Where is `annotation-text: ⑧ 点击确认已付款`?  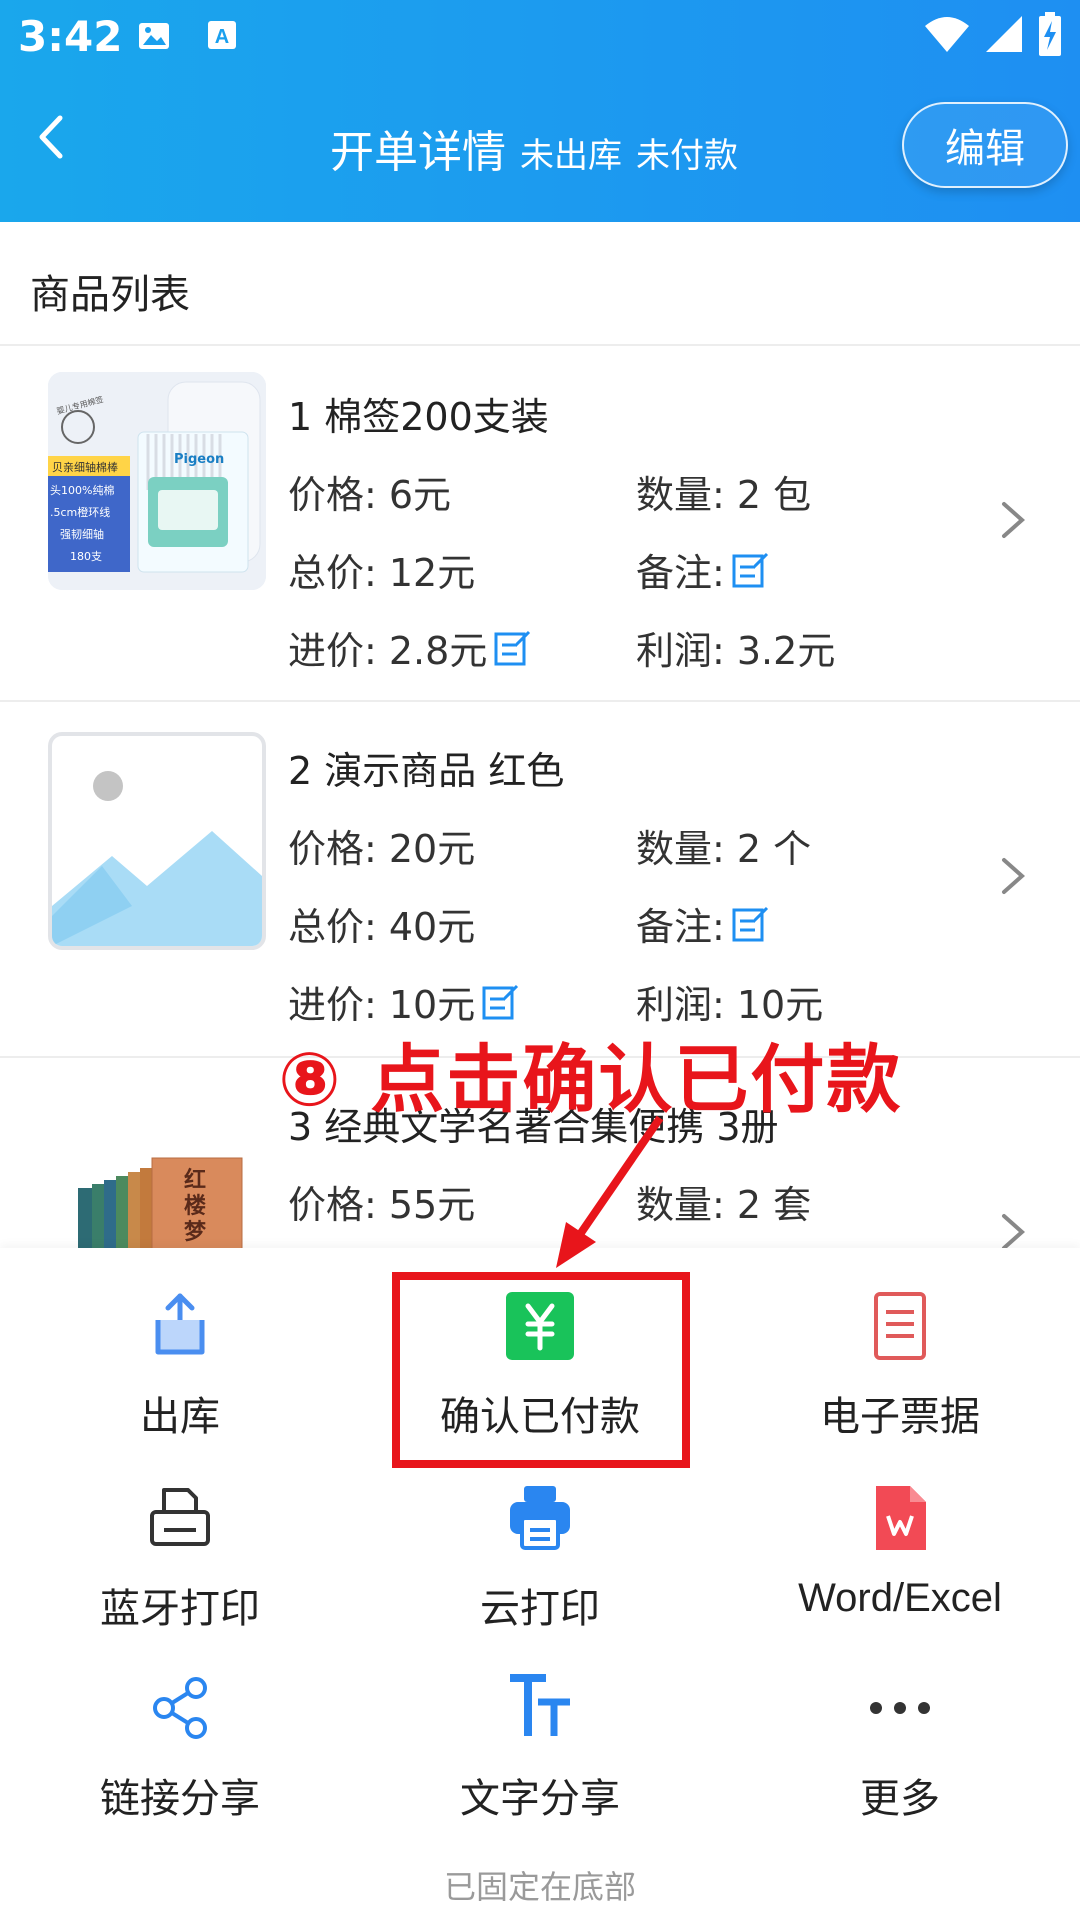 annotation-text: ⑧ 点击确认已付款 is located at coordinates (590, 1080).